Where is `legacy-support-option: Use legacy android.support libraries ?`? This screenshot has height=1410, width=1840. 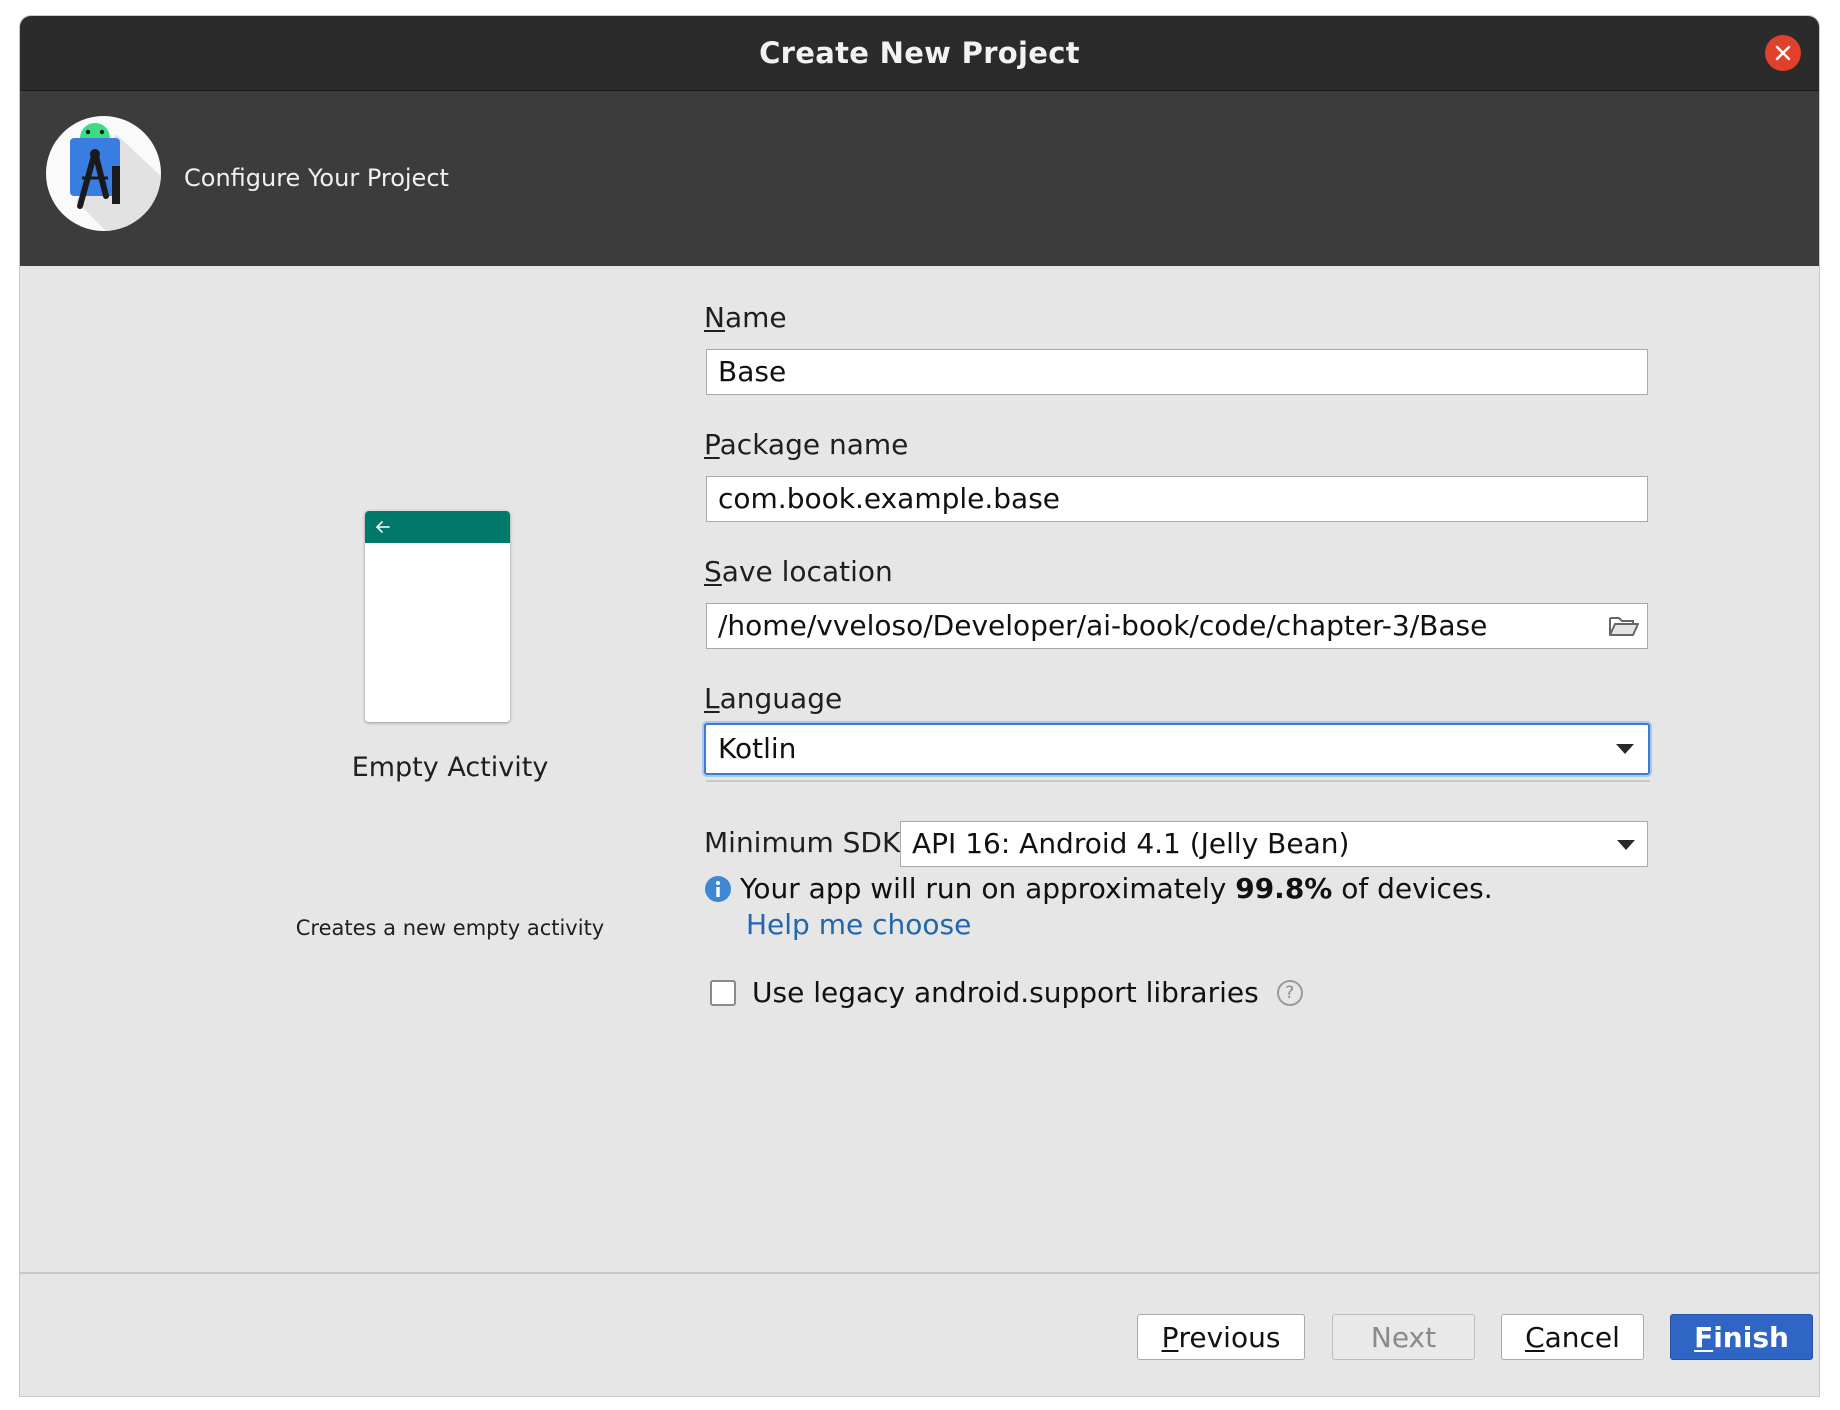
legacy-support-option: Use legacy android.support libraries ? is located at coordinates (1006, 992).